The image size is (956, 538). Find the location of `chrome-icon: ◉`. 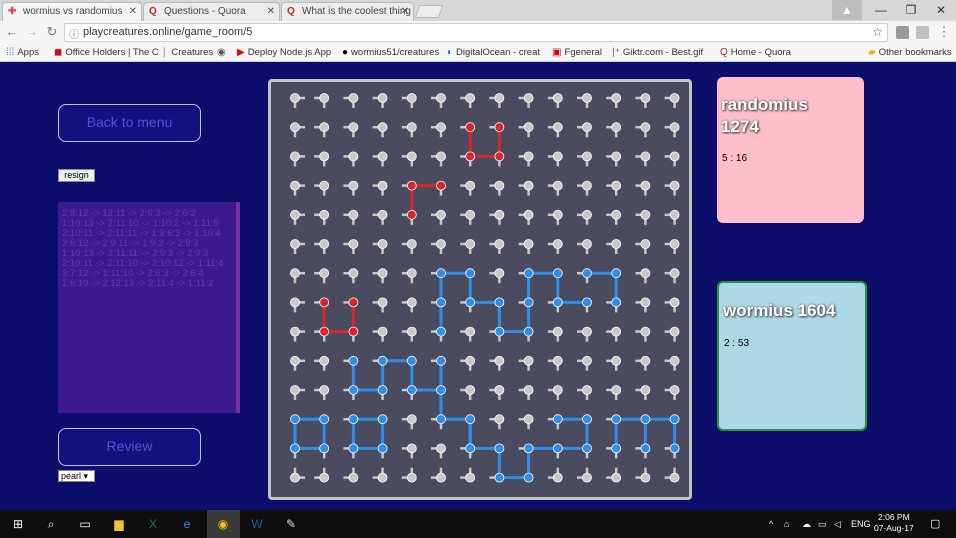

chrome-icon: ◉ is located at coordinates (223, 524).